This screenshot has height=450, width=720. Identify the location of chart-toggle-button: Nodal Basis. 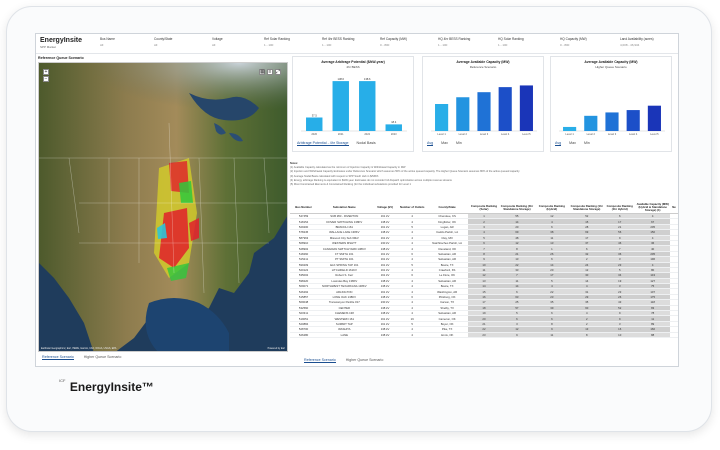
(366, 143).